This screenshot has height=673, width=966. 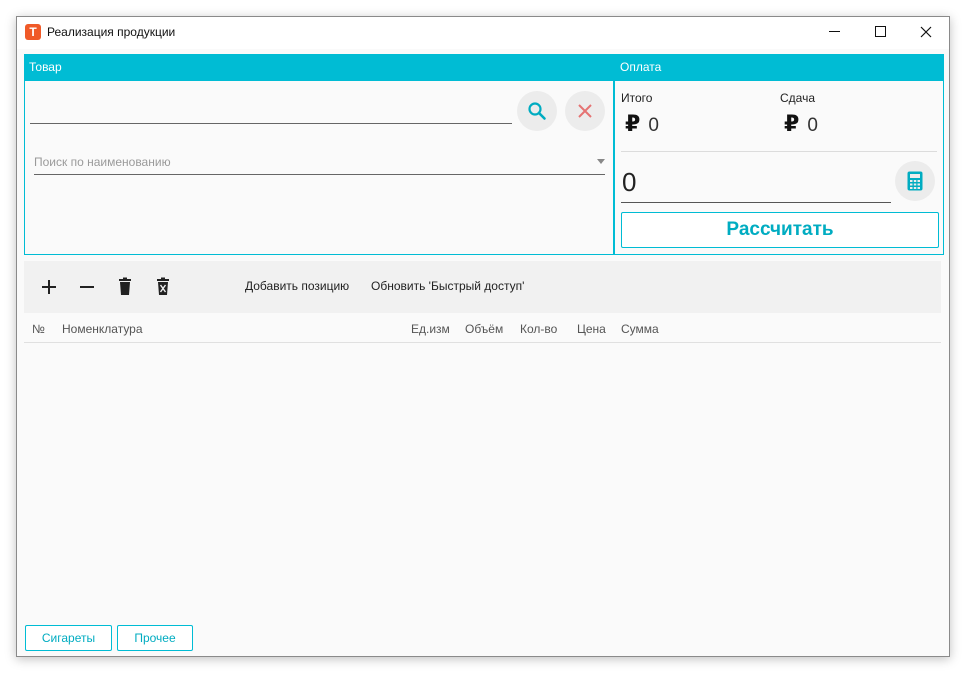 I want to click on column-header-sum: Сумма, so click(x=640, y=329).